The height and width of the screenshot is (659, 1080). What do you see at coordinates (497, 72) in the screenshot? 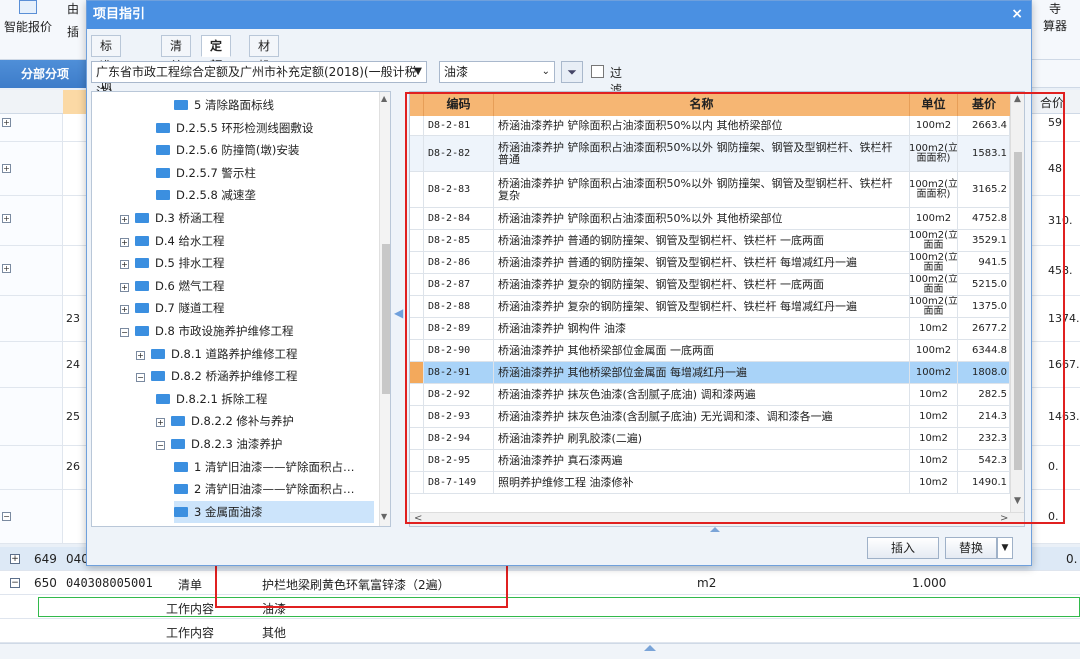
I see `keyword-select: 油漆 ⌄` at bounding box center [497, 72].